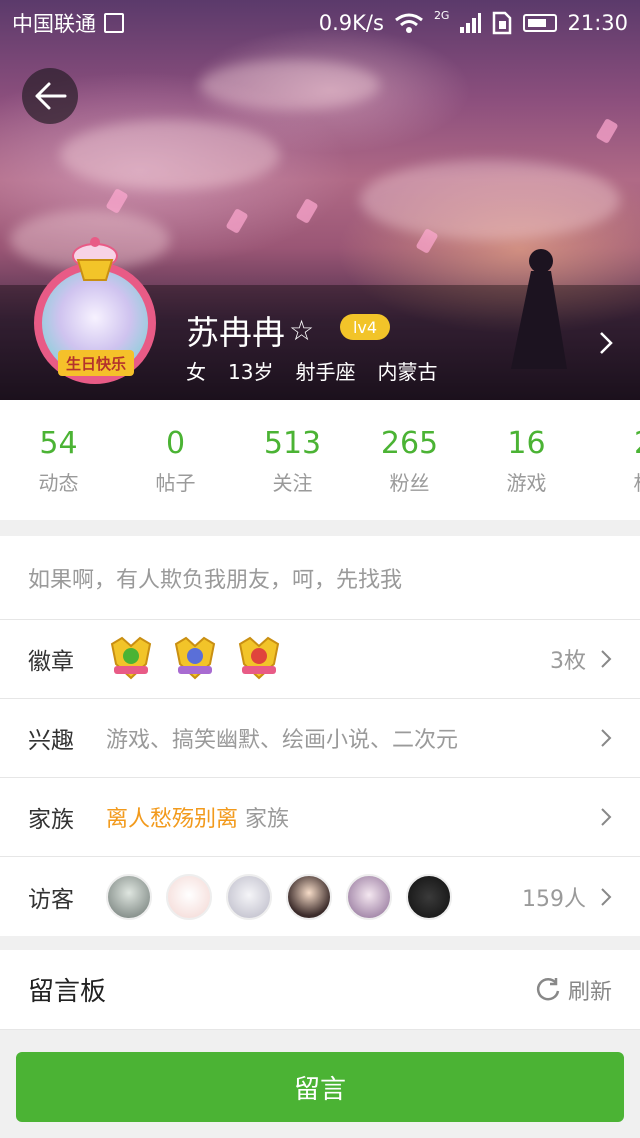 This screenshot has height=1138, width=640. I want to click on carrier-label: 中国联通, so click(54, 24).